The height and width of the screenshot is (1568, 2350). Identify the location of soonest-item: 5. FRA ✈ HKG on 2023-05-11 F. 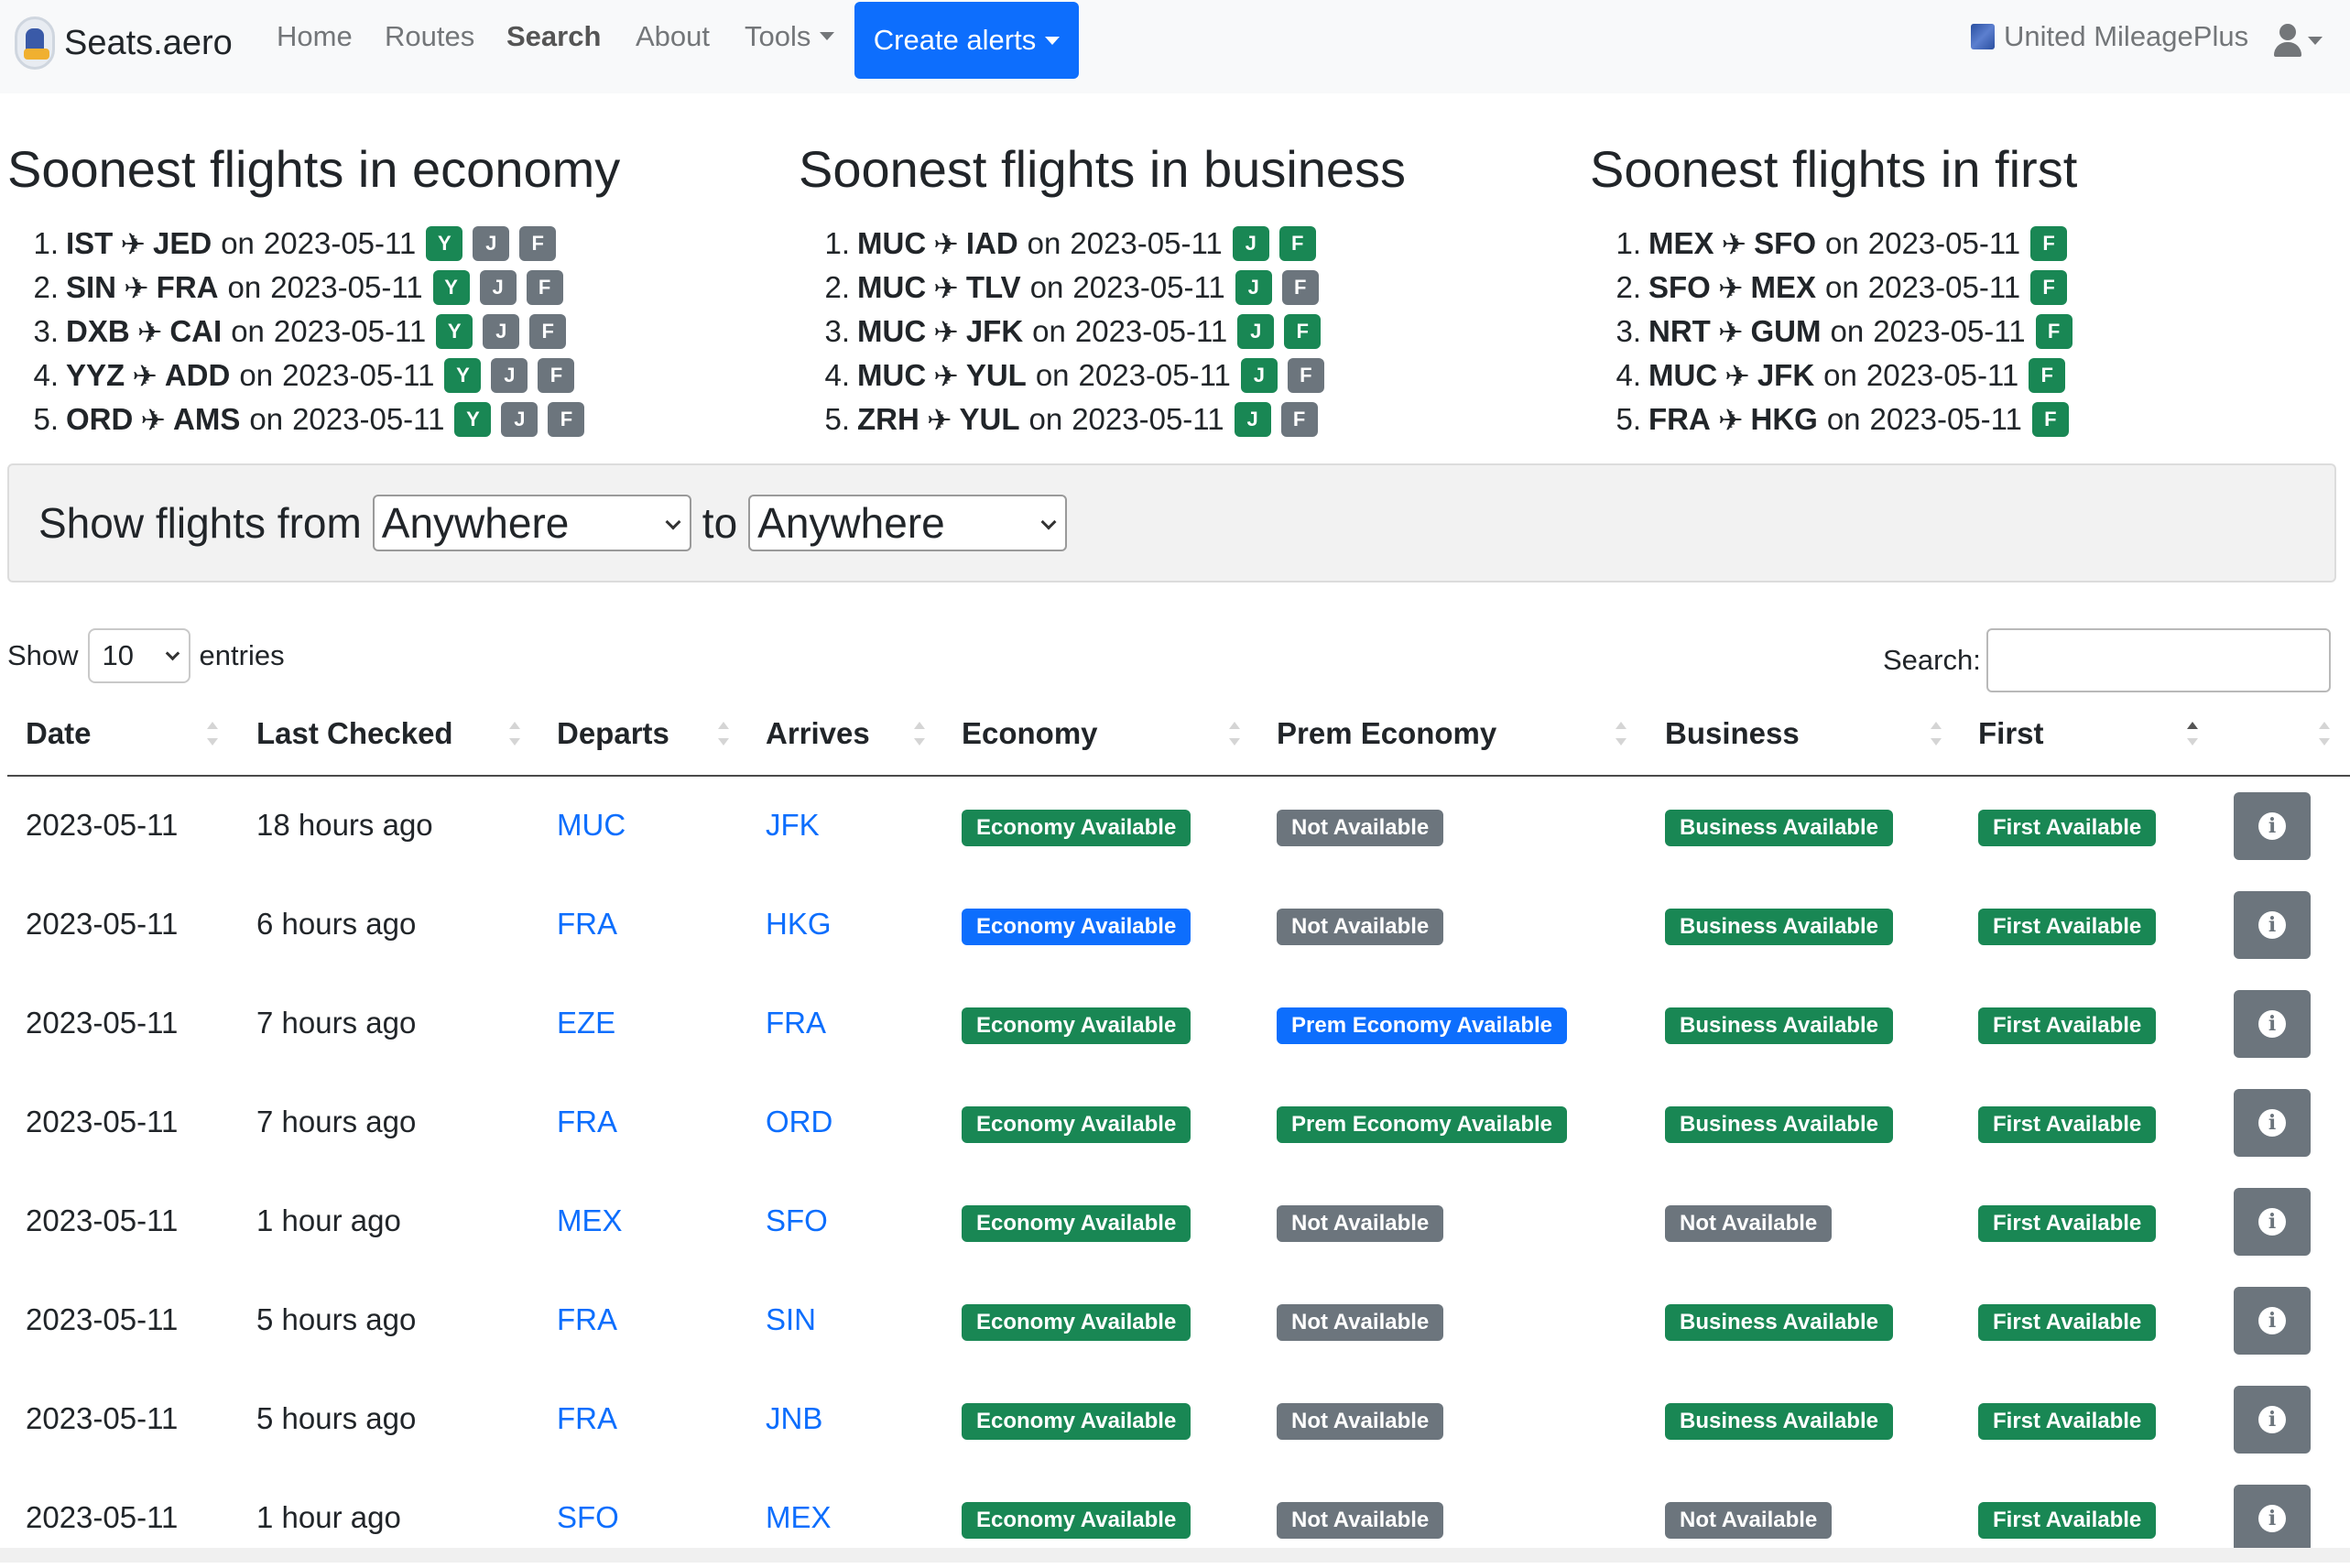
(1834, 419).